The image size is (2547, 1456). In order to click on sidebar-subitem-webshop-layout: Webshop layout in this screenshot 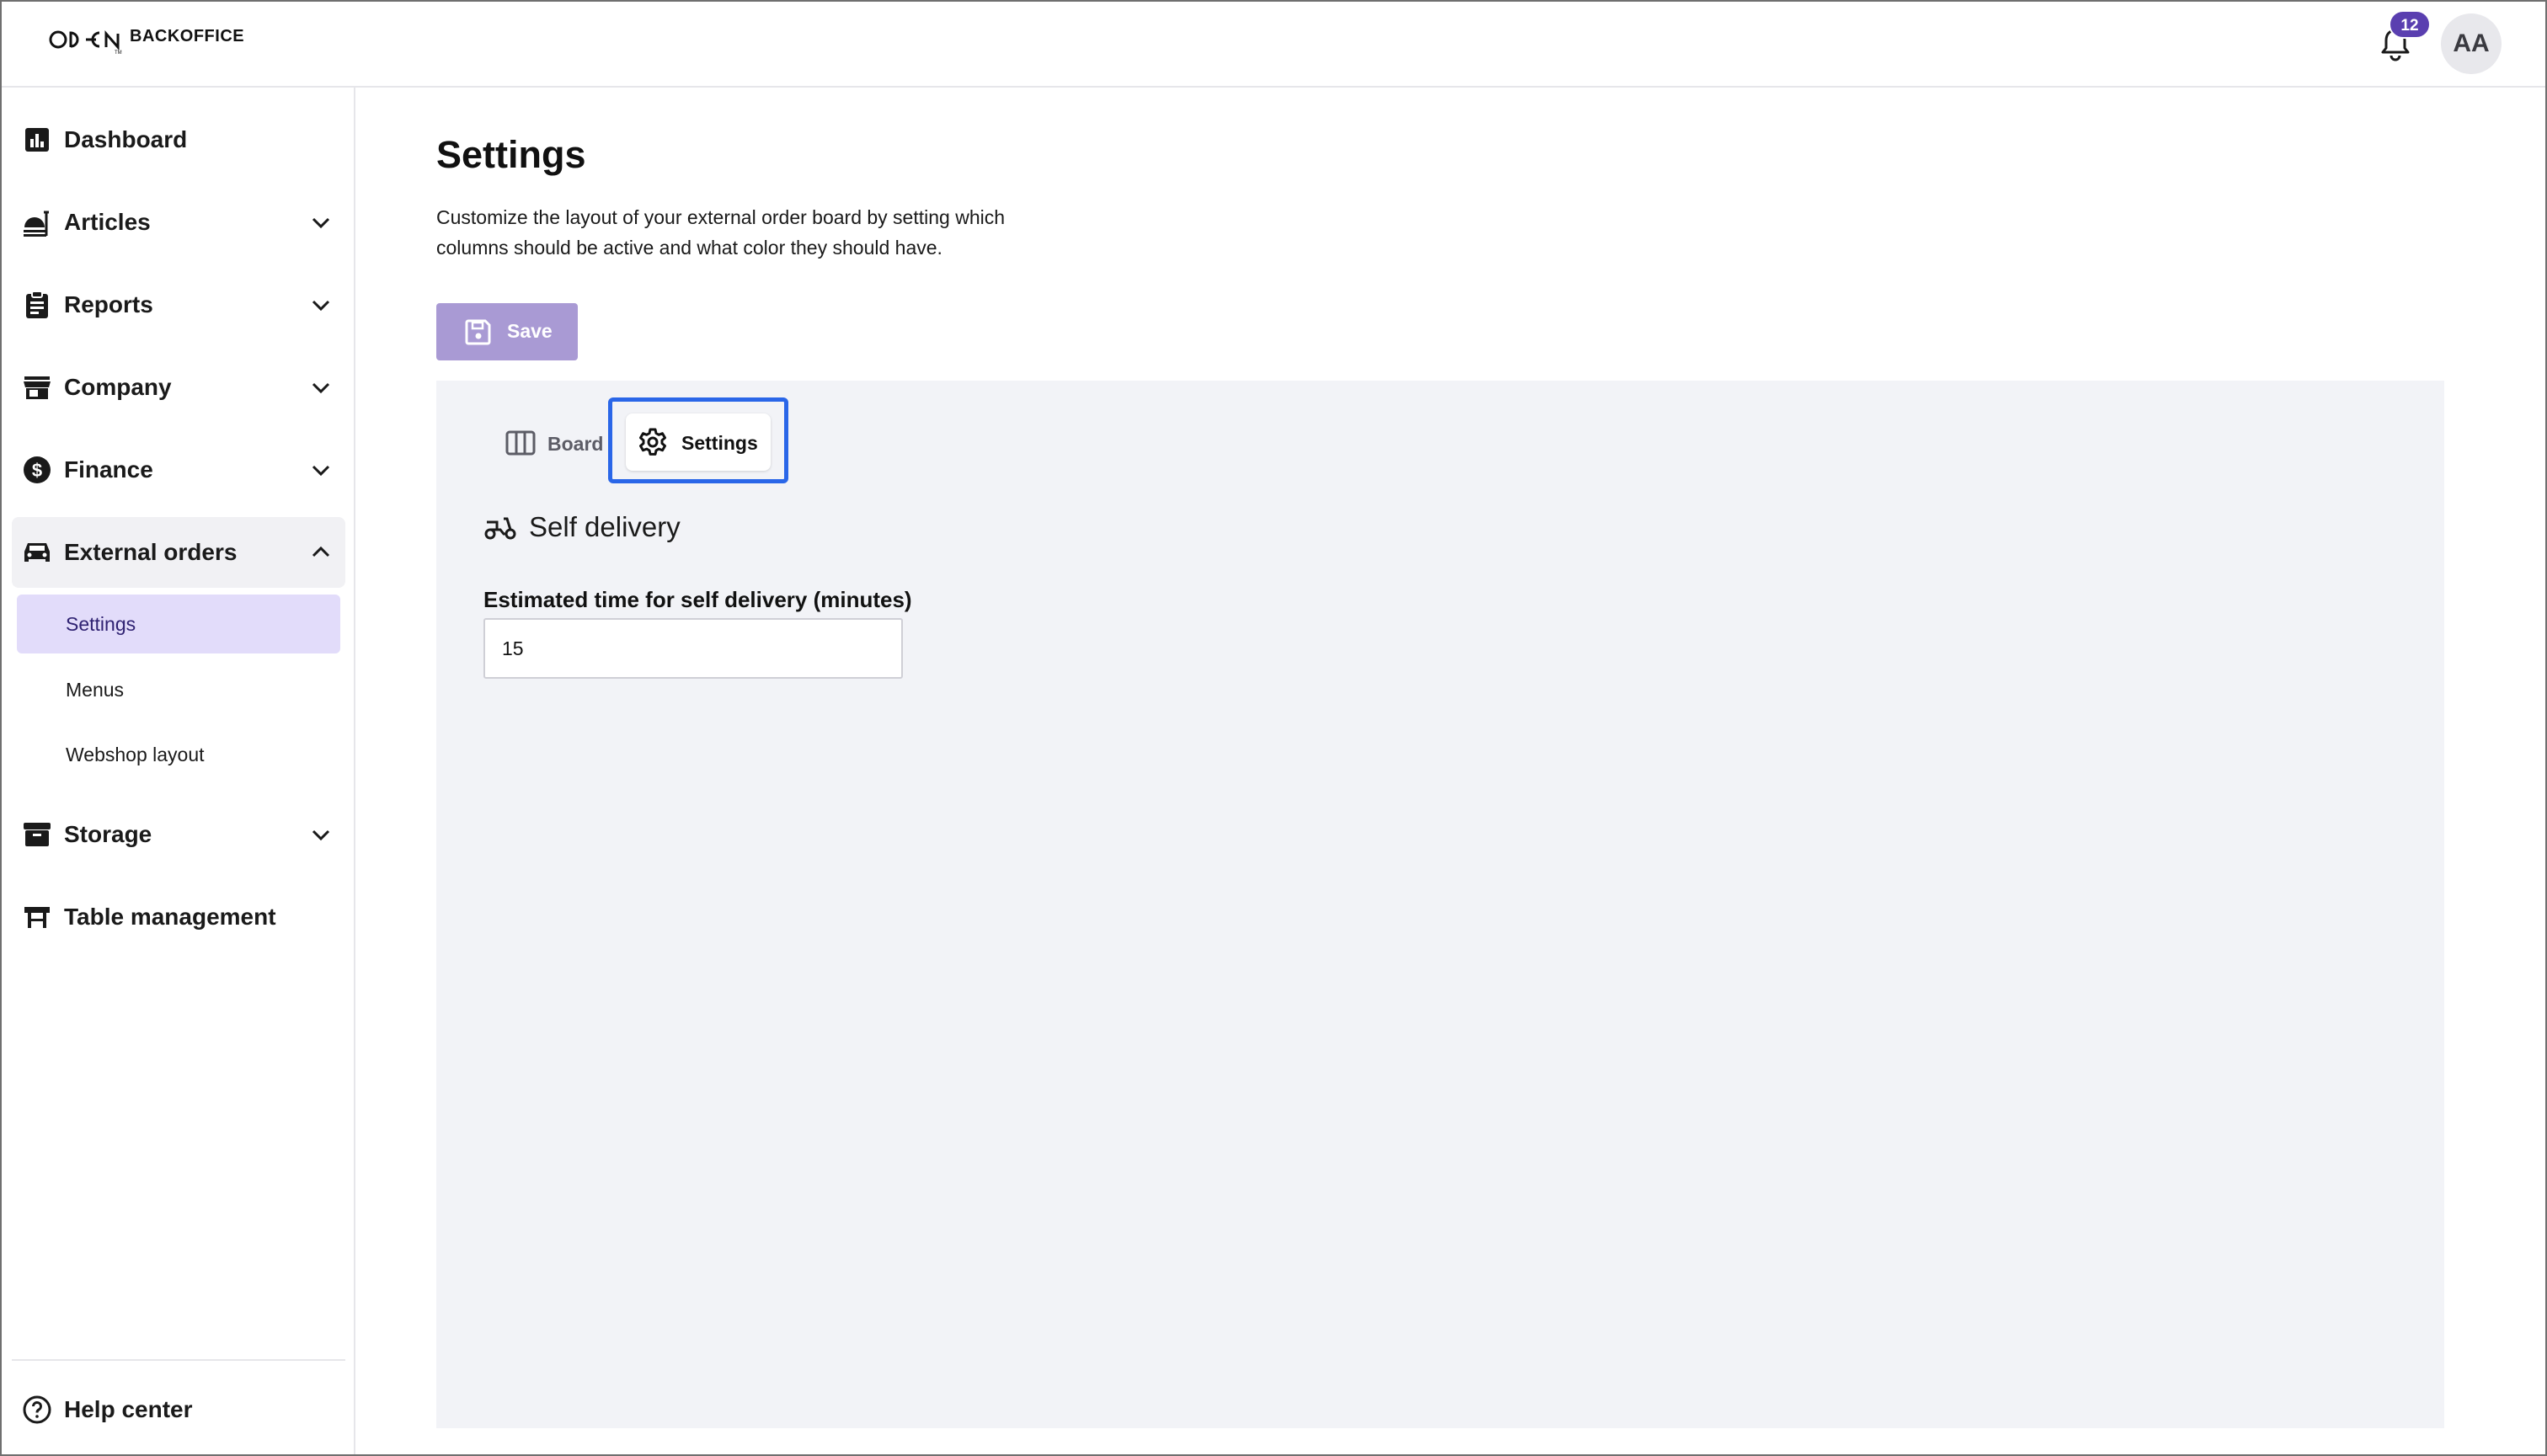, I will do `click(178, 754)`.